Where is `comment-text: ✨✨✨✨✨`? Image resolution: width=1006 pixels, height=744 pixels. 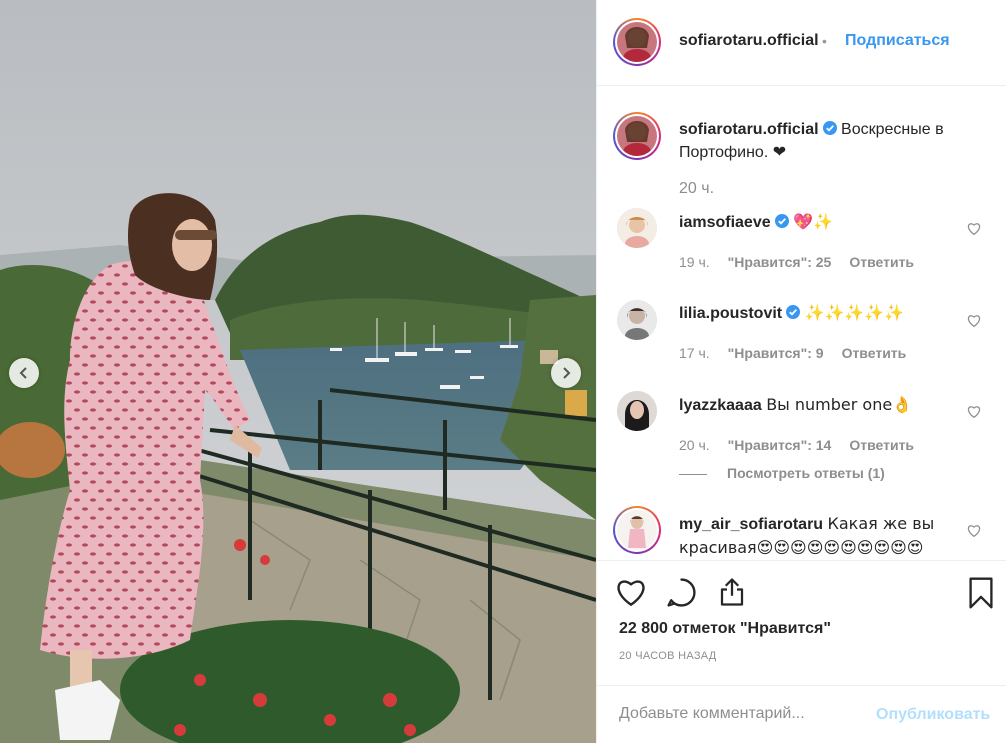
comment-text: ✨✨✨✨✨ is located at coordinates (854, 312).